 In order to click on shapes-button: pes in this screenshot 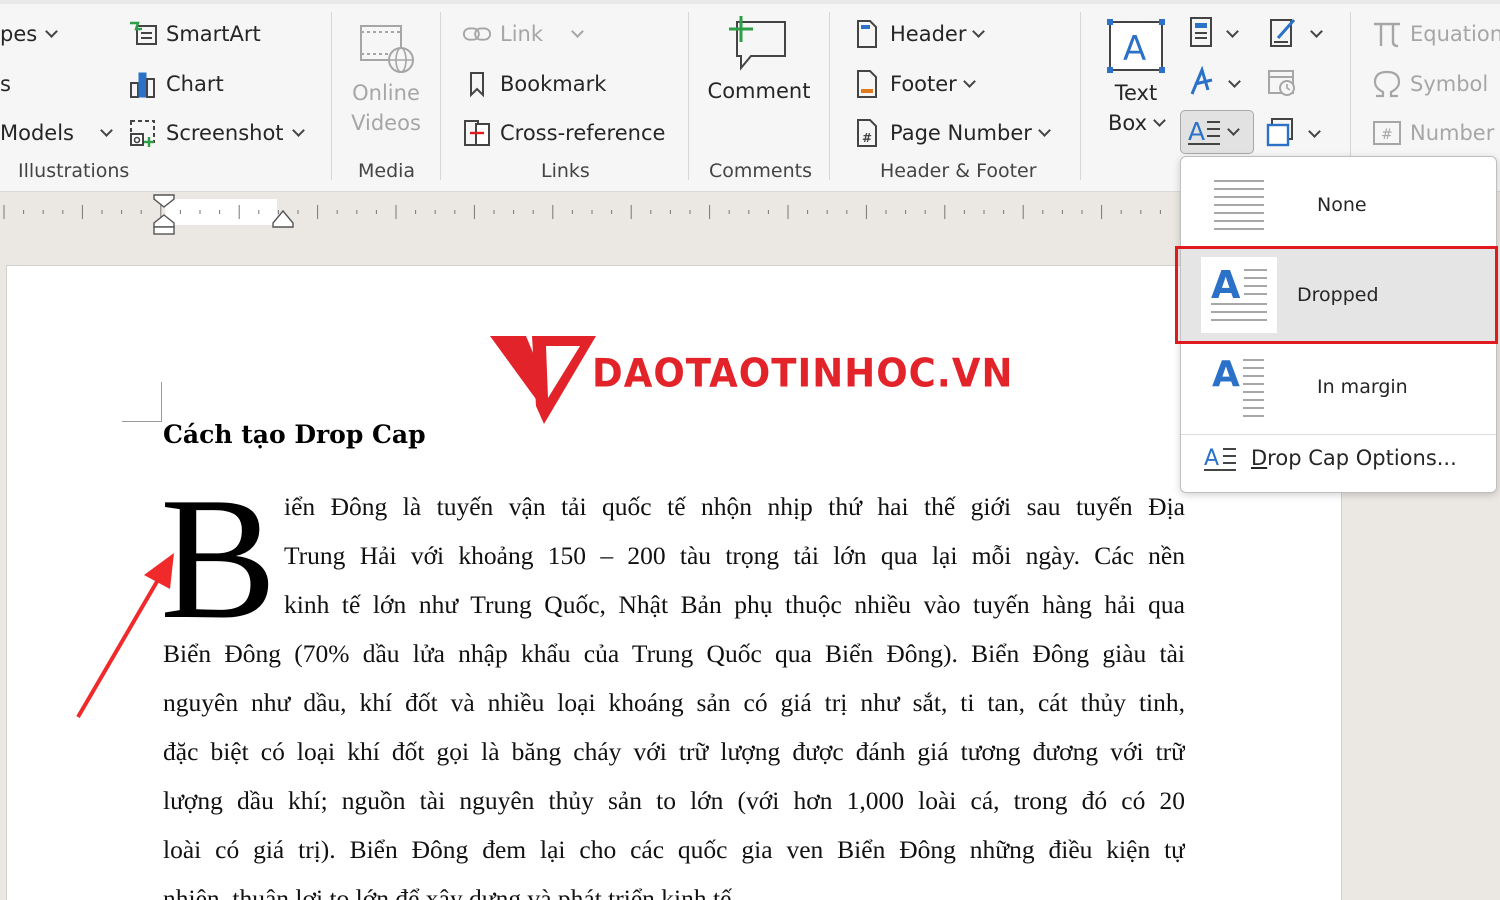, I will do `click(29, 34)`.